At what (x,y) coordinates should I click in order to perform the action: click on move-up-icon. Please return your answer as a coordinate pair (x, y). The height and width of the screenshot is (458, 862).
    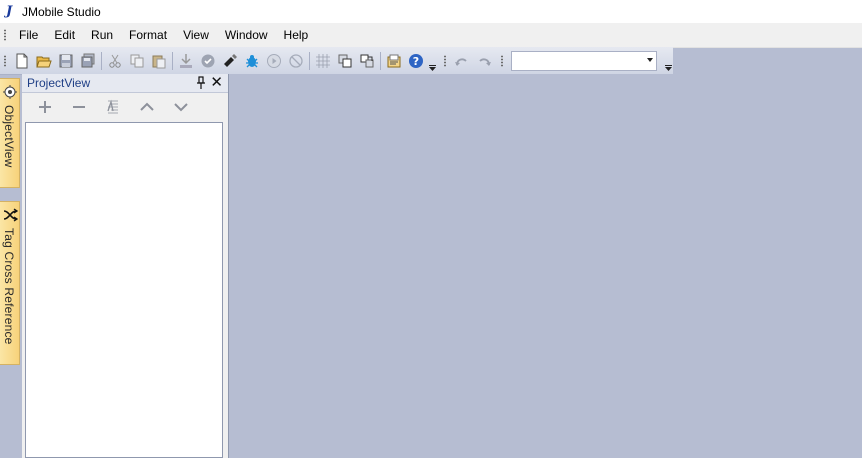
    Looking at the image, I should click on (147, 106).